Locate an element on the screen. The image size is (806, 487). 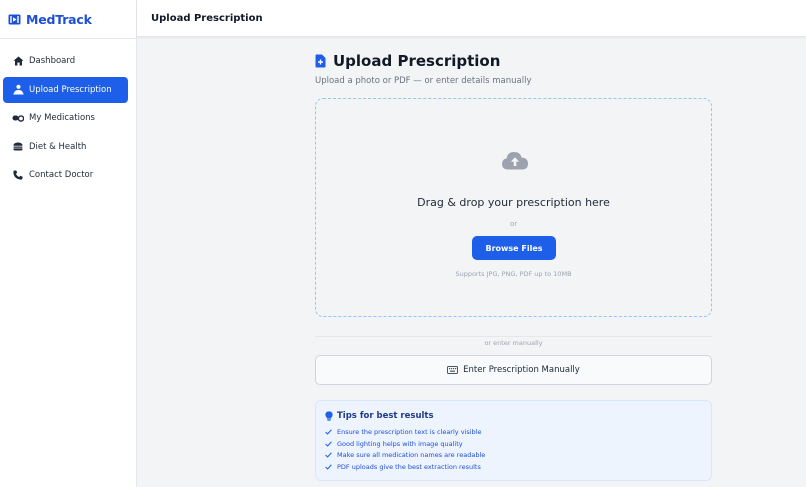
header-title: Upload Prescription is located at coordinates (207, 18).